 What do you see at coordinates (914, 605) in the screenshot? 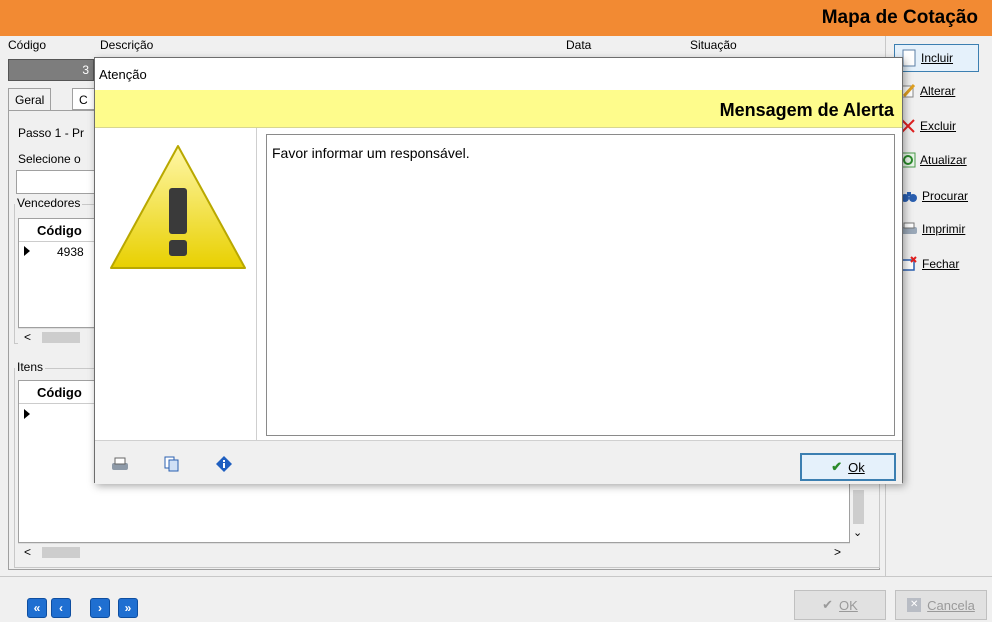
I see `cancel-icon: ✕` at bounding box center [914, 605].